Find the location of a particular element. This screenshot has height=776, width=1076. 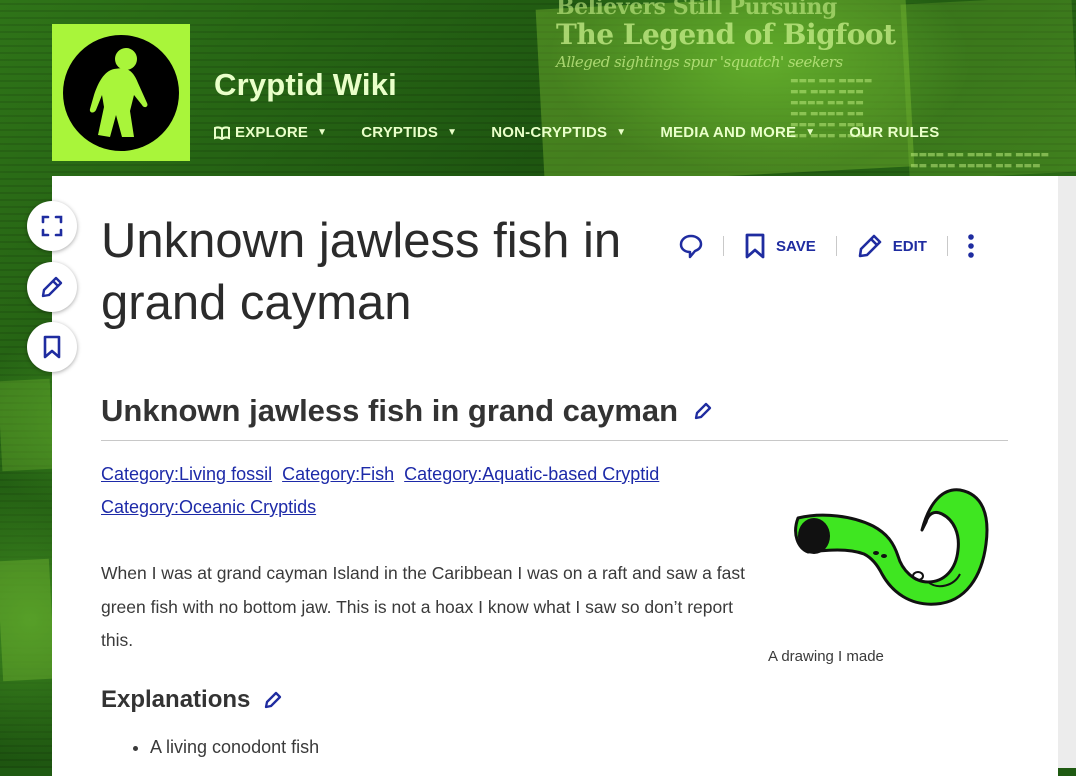

comments-button is located at coordinates (691, 246).